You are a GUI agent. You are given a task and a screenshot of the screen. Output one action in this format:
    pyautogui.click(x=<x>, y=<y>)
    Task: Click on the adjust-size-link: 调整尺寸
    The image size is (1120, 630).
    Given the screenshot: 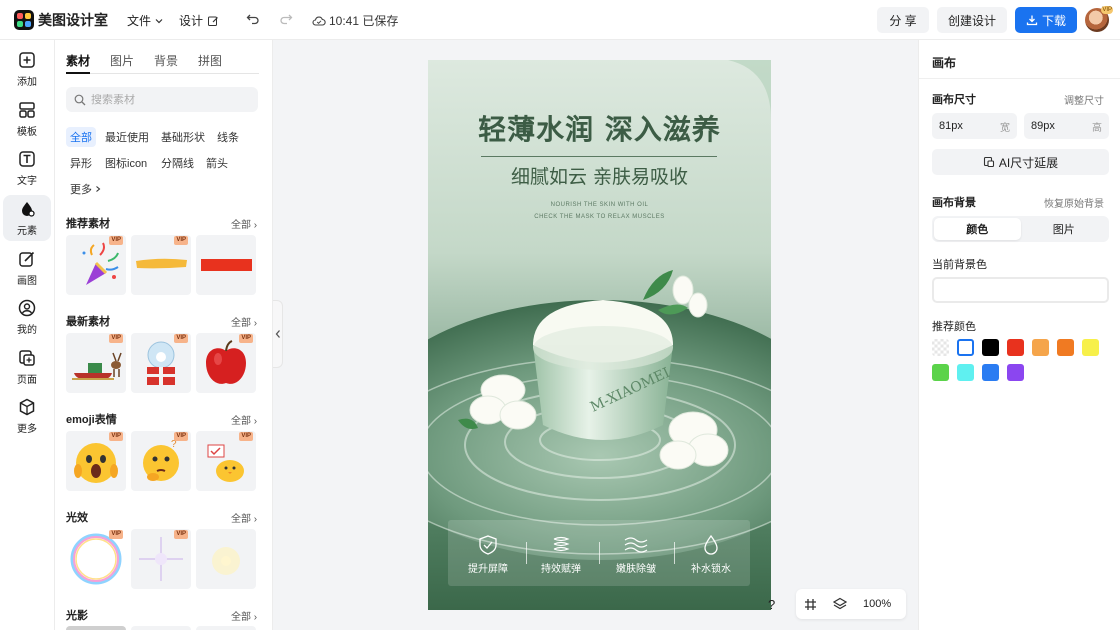 What is the action you would take?
    pyautogui.click(x=1084, y=99)
    